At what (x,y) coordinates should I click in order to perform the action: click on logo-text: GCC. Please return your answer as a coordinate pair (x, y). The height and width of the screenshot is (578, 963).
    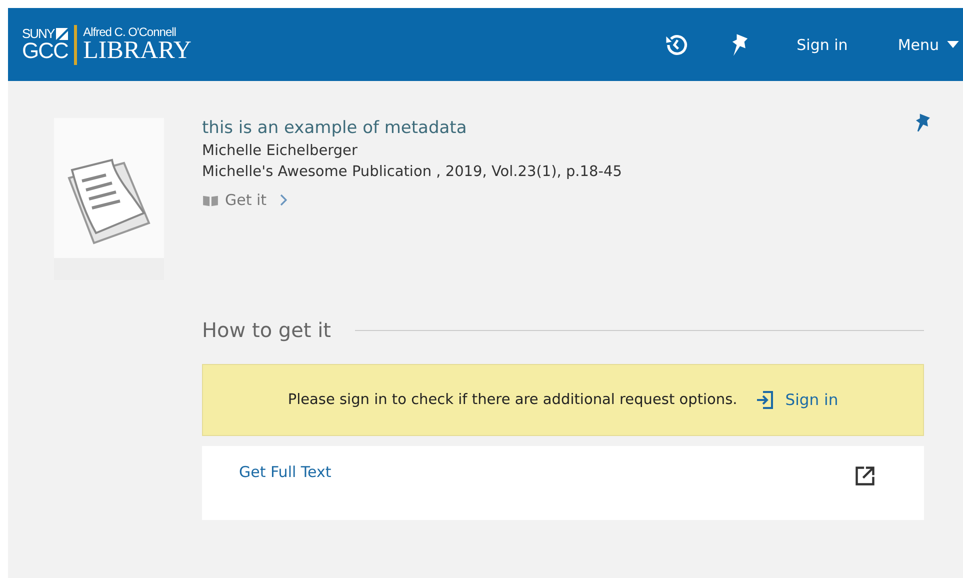
    Looking at the image, I should click on (45, 51).